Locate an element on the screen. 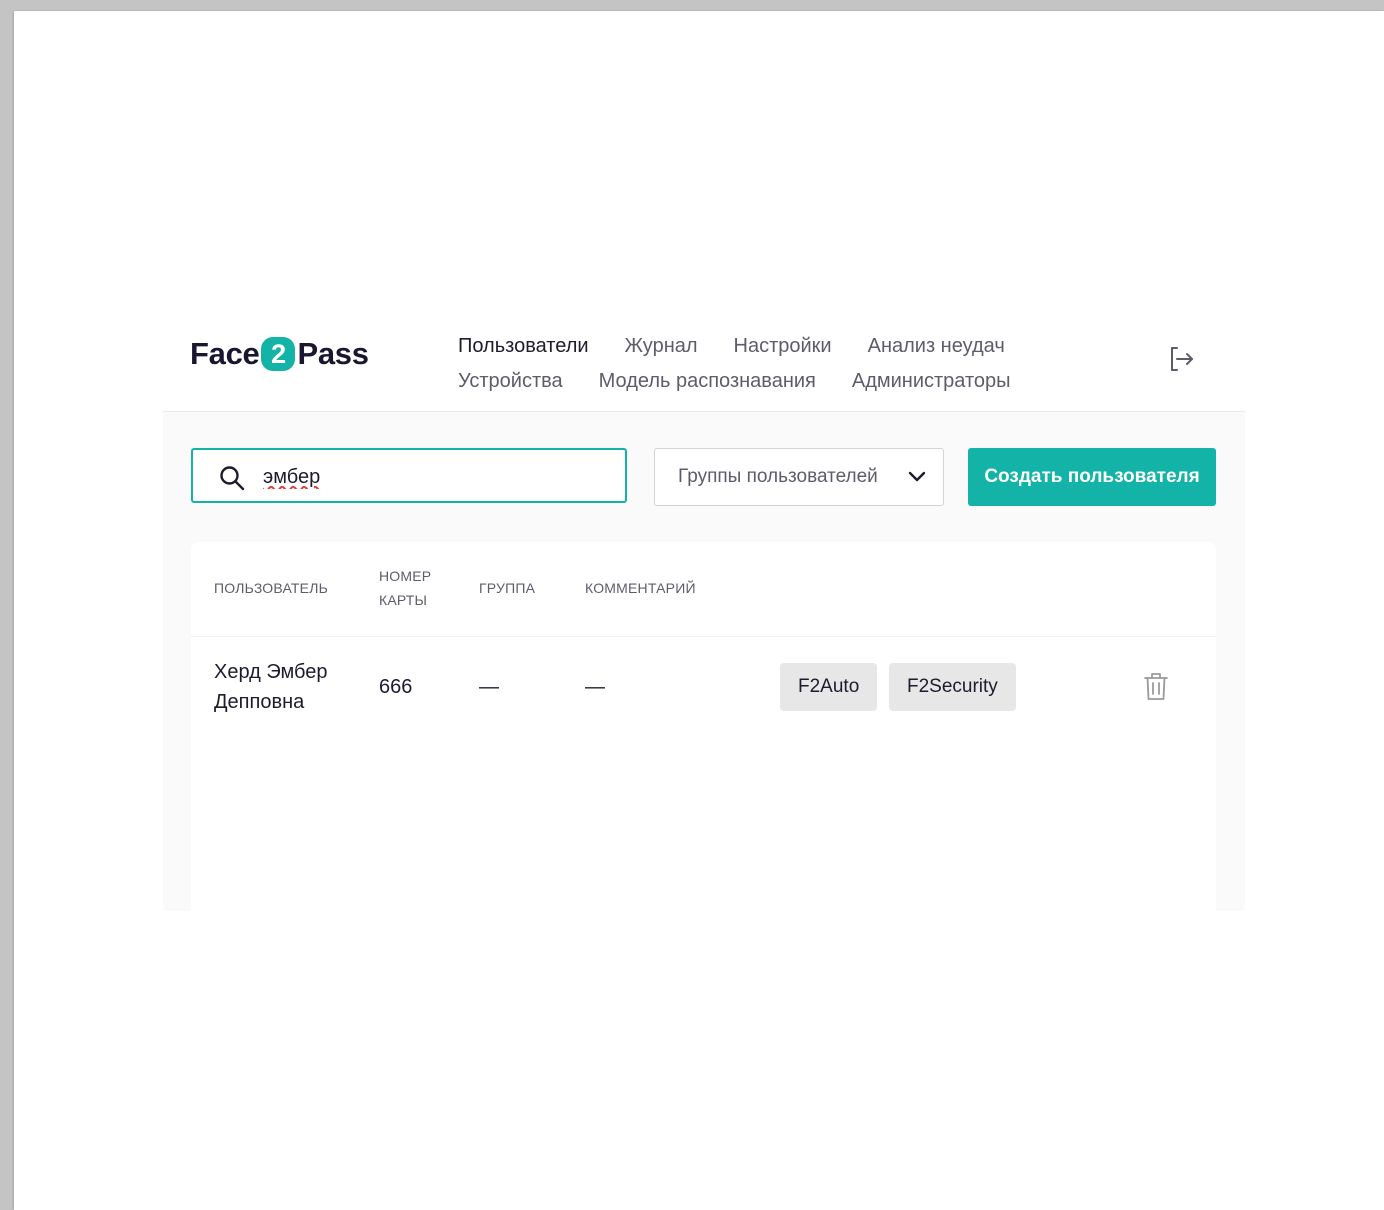 The width and height of the screenshot is (1384, 1210). user-name-line-1: Херд Эмбер is located at coordinates (271, 672).